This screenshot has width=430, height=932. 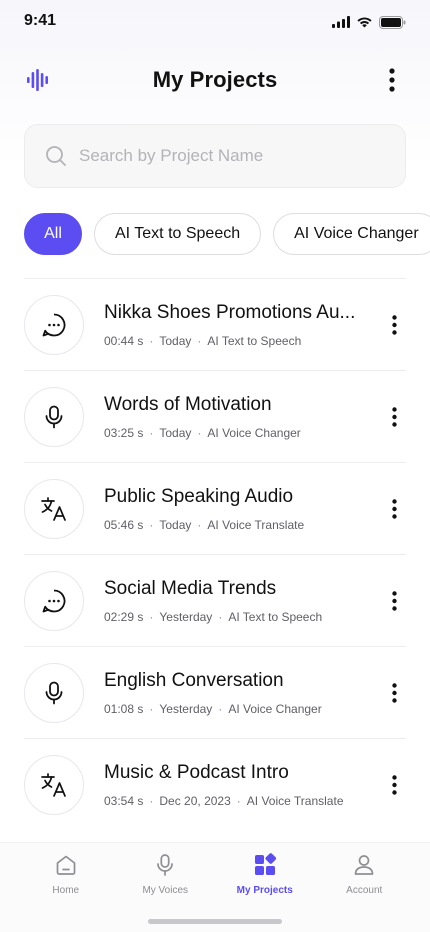 What do you see at coordinates (341, 22) in the screenshot?
I see `signal-icon` at bounding box center [341, 22].